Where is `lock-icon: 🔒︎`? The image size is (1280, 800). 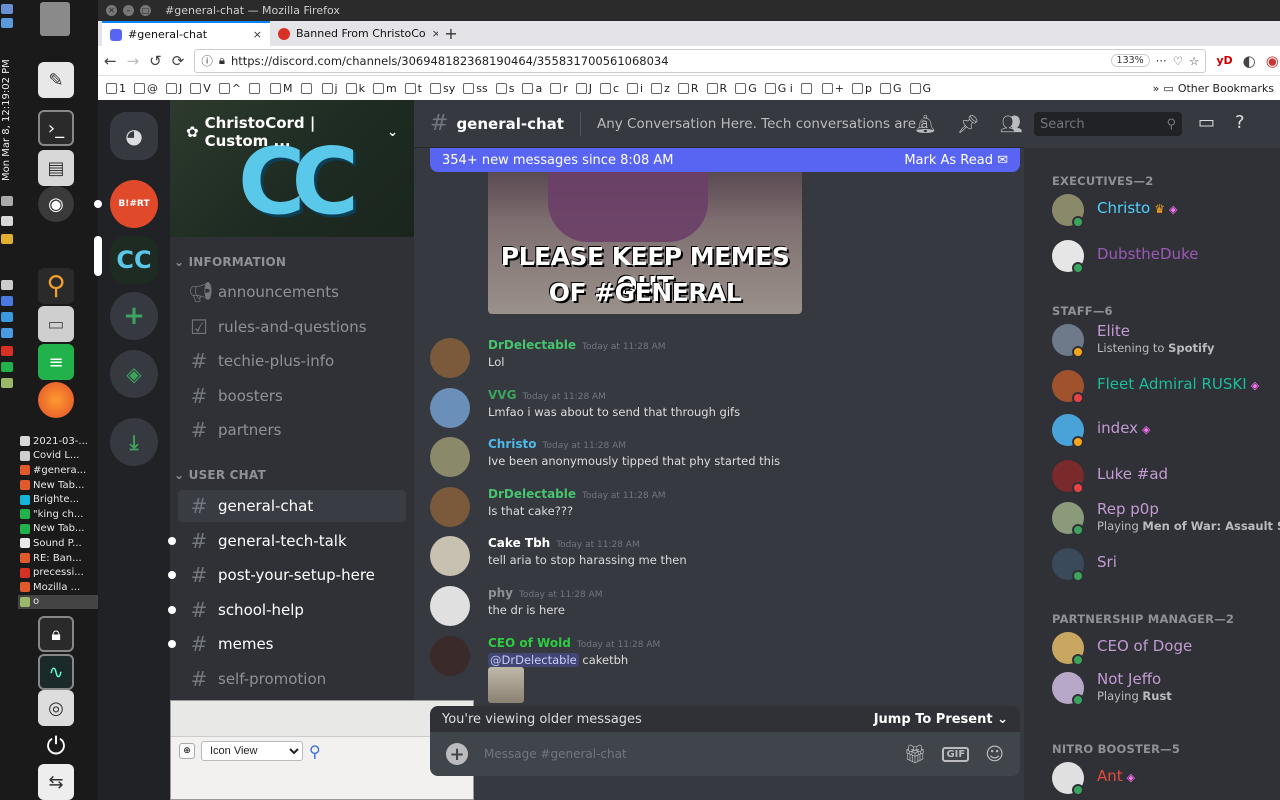 lock-icon: 🔒︎ is located at coordinates (222, 60).